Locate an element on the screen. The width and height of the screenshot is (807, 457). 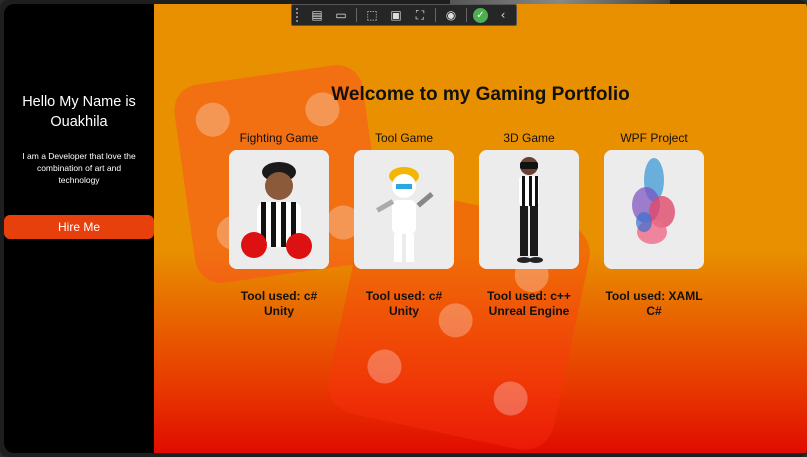
project-title: WPF Project is located at coordinates (654, 138).